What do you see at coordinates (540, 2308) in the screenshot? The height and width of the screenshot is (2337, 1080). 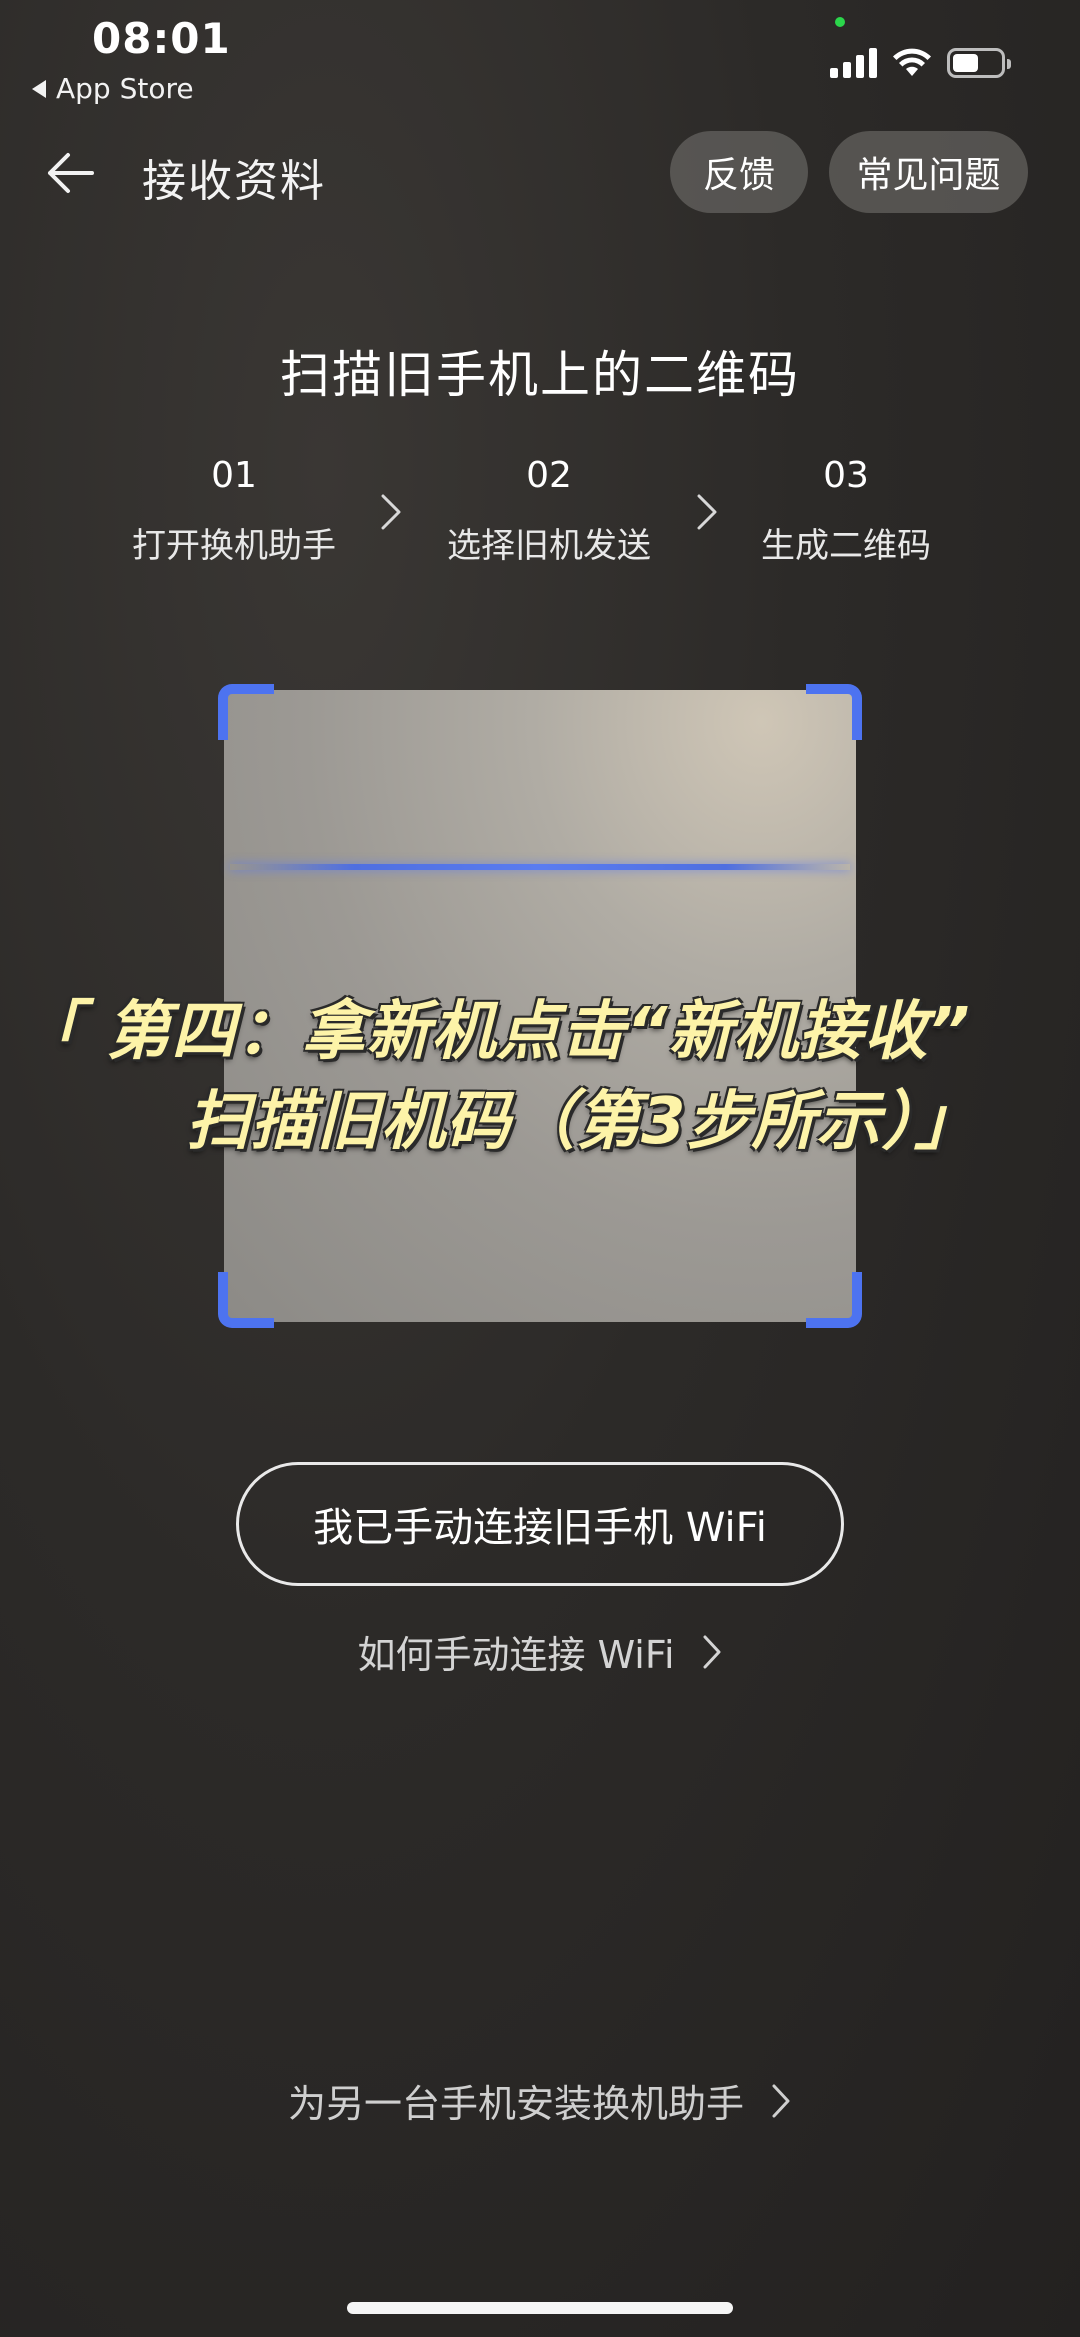 I see `home-indicator` at bounding box center [540, 2308].